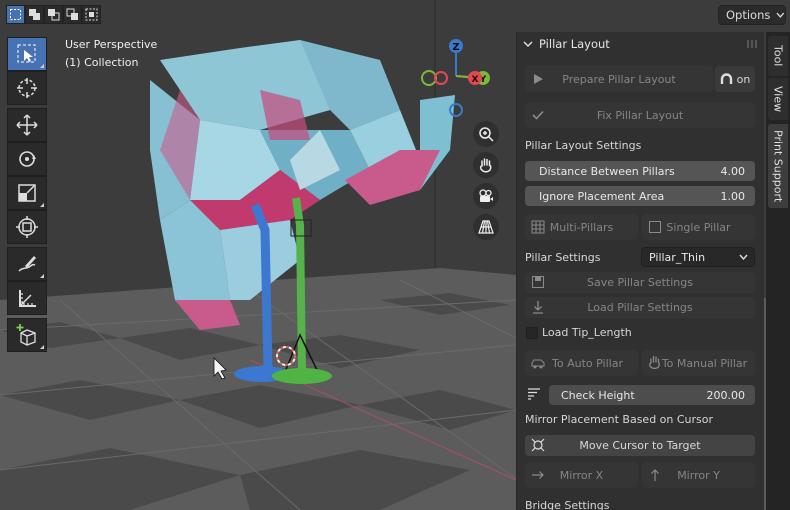 The height and width of the screenshot is (510, 790). I want to click on pillar-settings-select: Pillar_Thin, so click(698, 257).